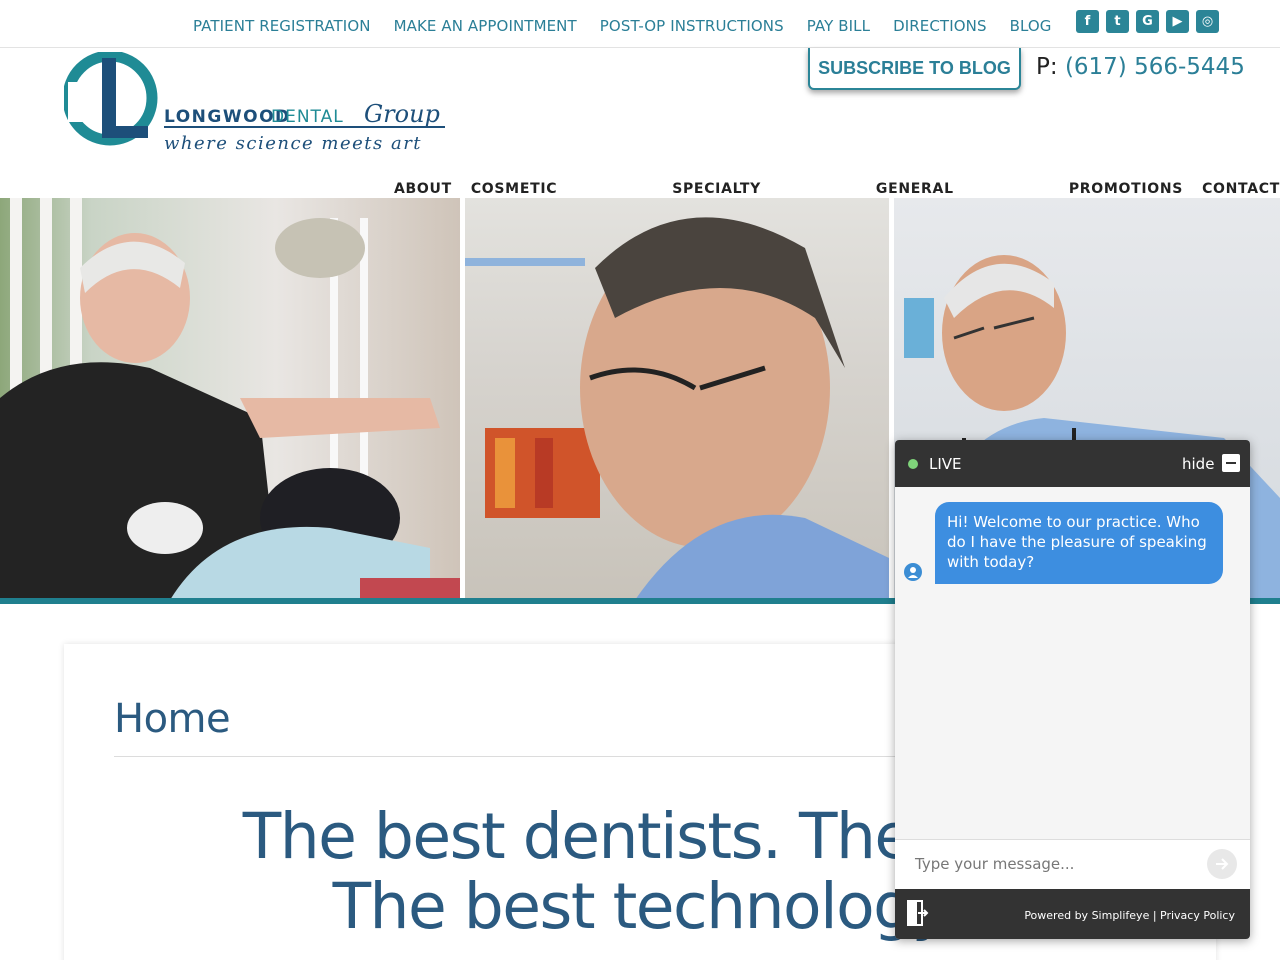  I want to click on pay-bill-link: PAY BILL, so click(838, 26).